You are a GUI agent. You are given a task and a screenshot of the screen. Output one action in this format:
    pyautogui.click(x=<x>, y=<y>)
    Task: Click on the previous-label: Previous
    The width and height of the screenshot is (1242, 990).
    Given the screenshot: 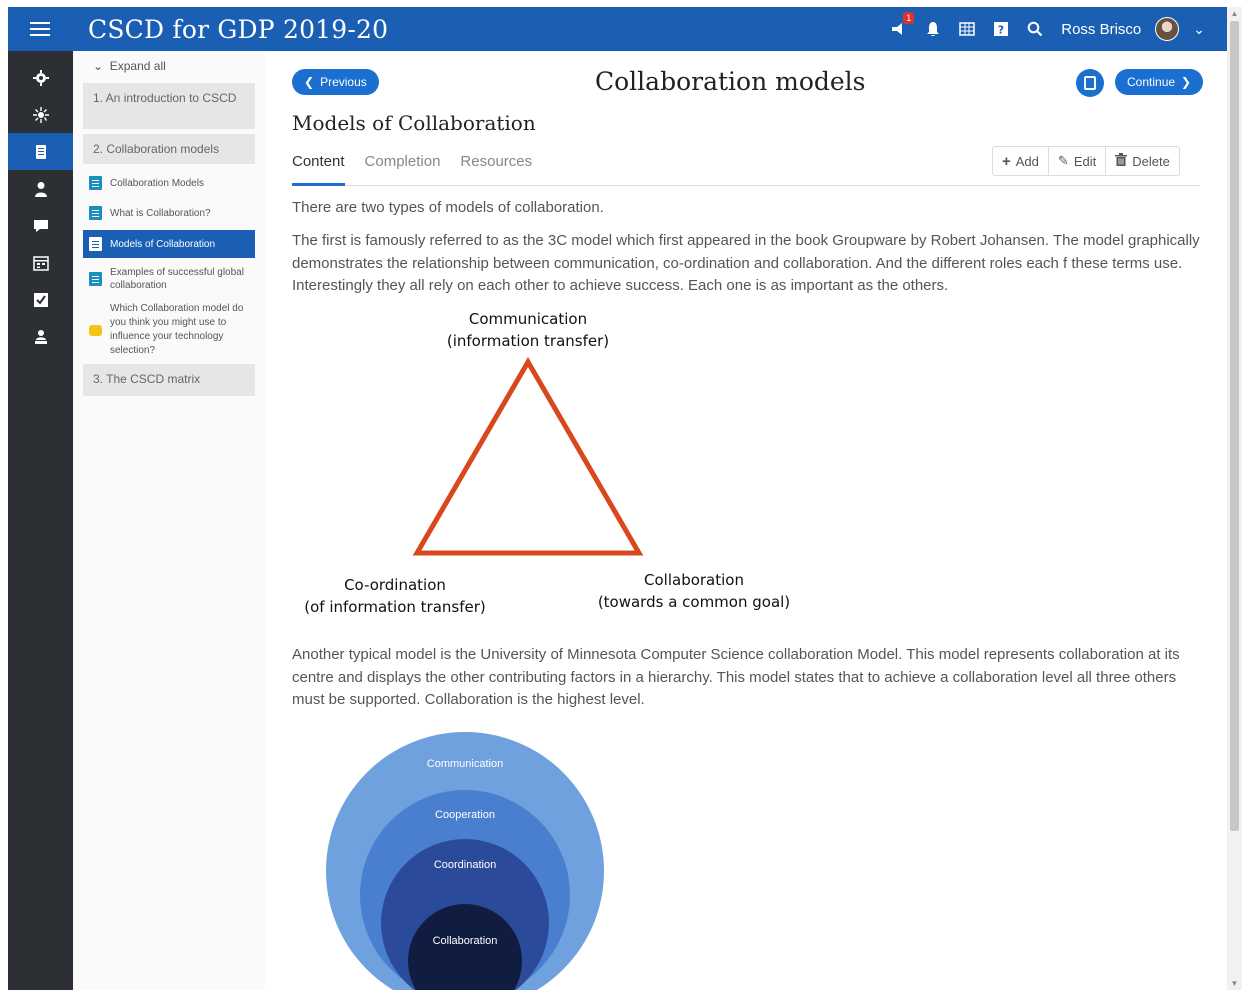 What is the action you would take?
    pyautogui.click(x=343, y=82)
    